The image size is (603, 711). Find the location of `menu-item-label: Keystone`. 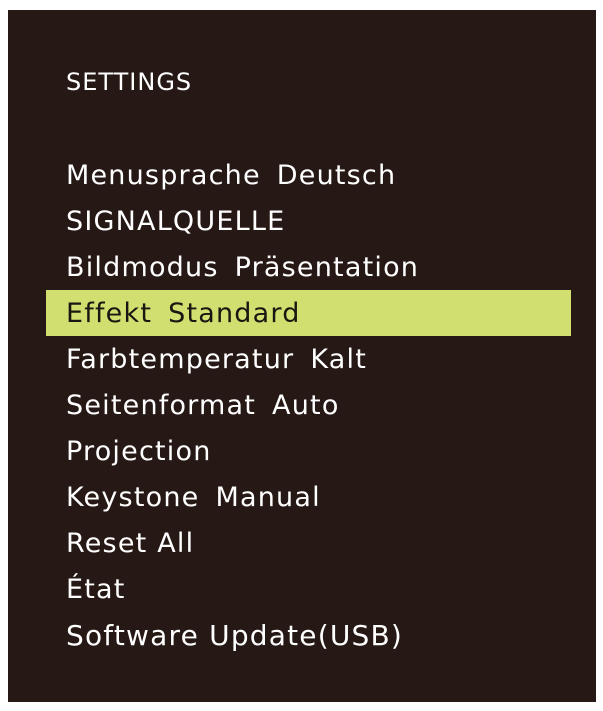

menu-item-label: Keystone is located at coordinates (133, 497).